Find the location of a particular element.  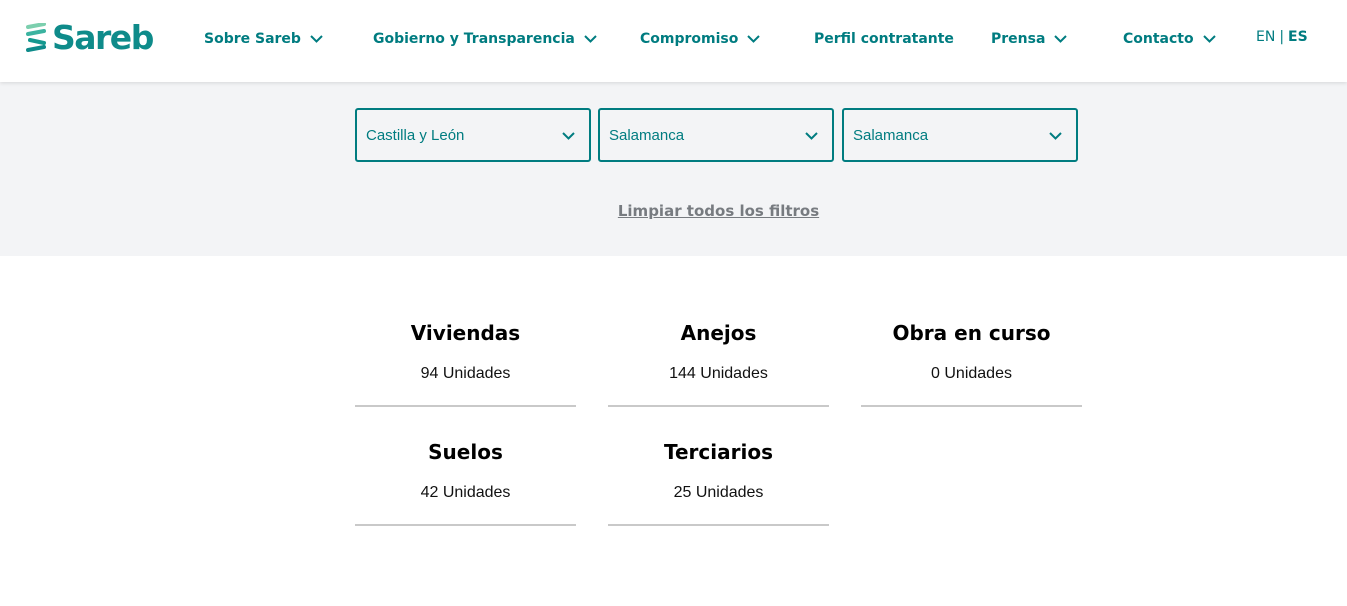

nav-item-prensa: Prensa is located at coordinates (1029, 39).